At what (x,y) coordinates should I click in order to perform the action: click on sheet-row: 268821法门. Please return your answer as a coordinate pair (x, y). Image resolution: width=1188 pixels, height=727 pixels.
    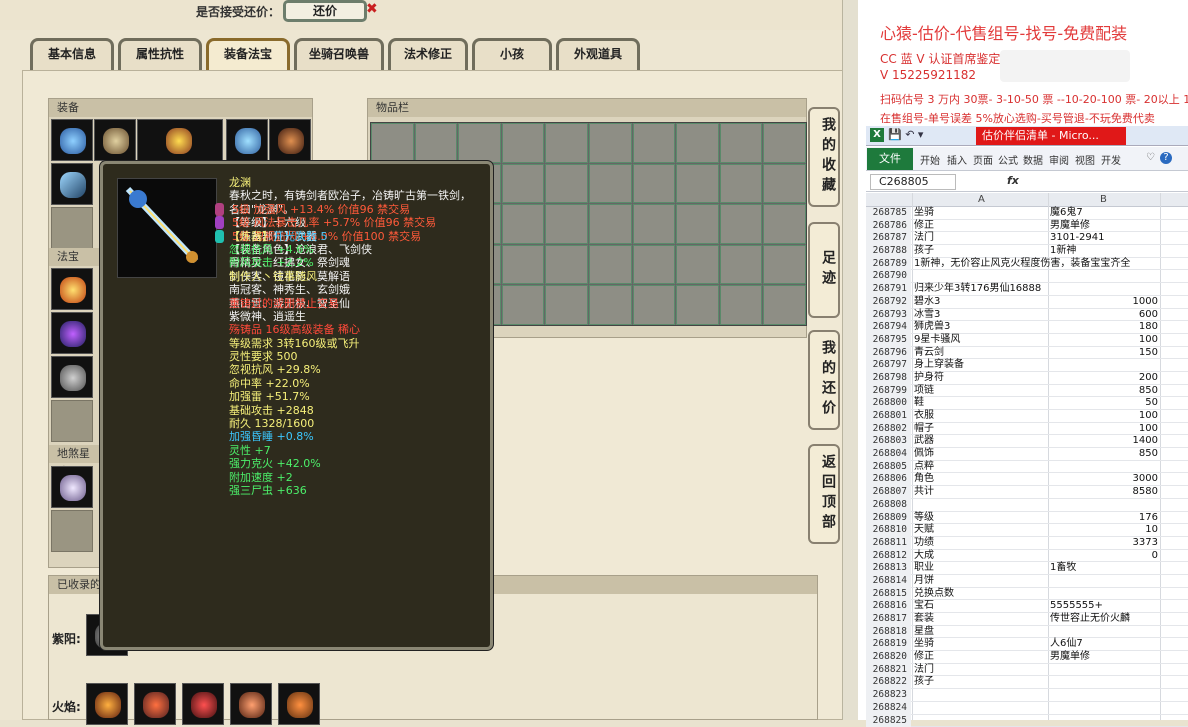
    Looking at the image, I should click on (1027, 670).